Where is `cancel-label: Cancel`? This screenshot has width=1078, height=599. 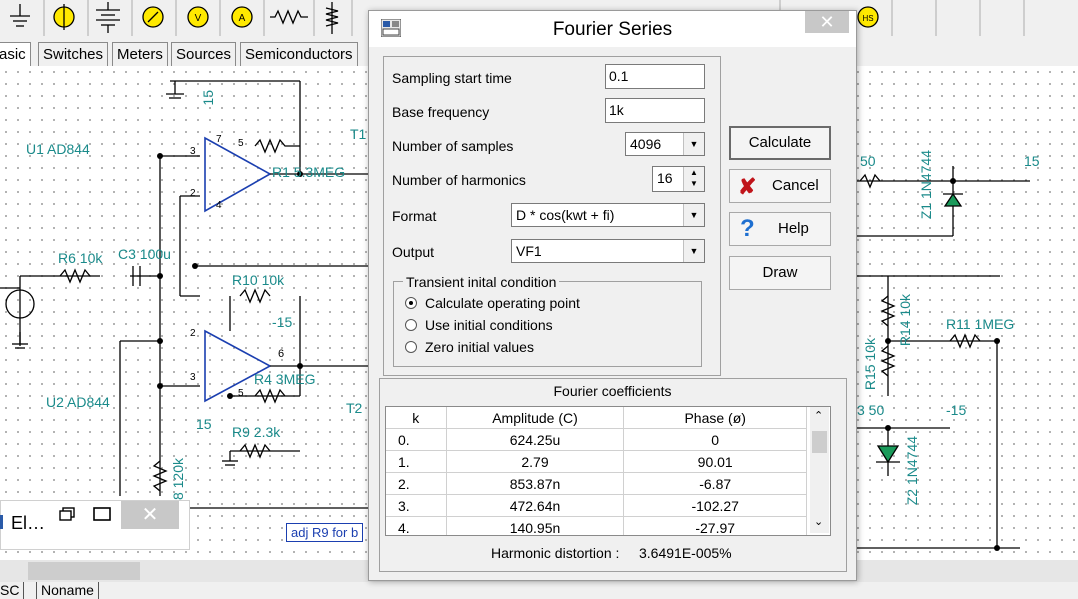
cancel-label: Cancel is located at coordinates (795, 185).